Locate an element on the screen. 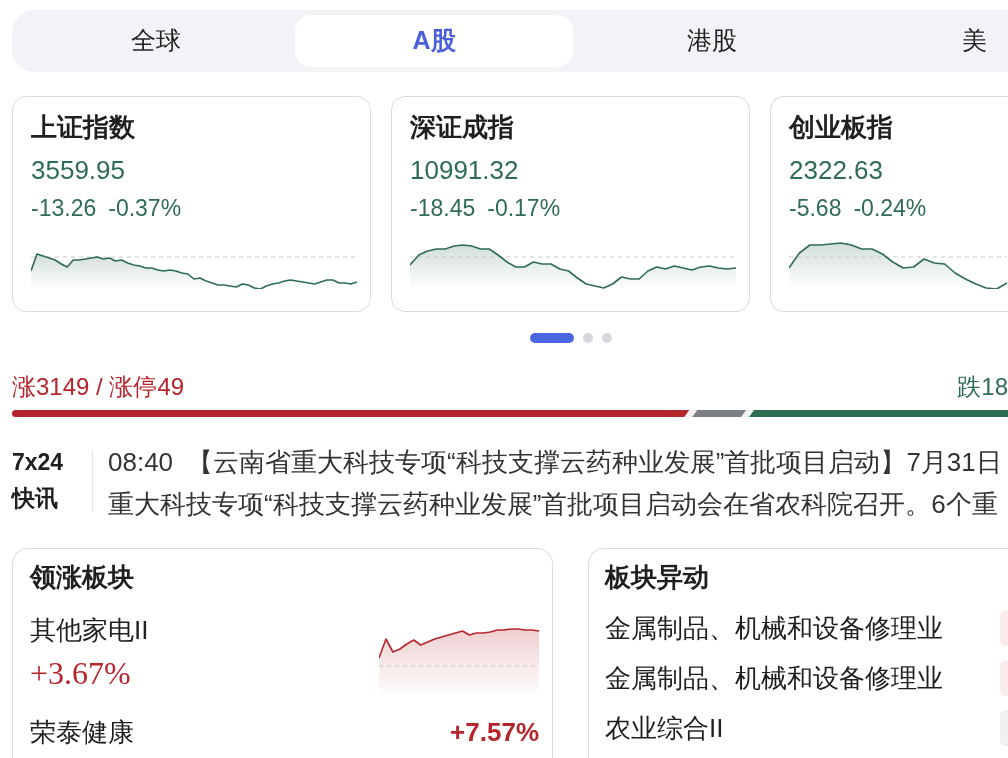 The width and height of the screenshot is (1008, 758). index-change-percent: -0.24% is located at coordinates (890, 208).